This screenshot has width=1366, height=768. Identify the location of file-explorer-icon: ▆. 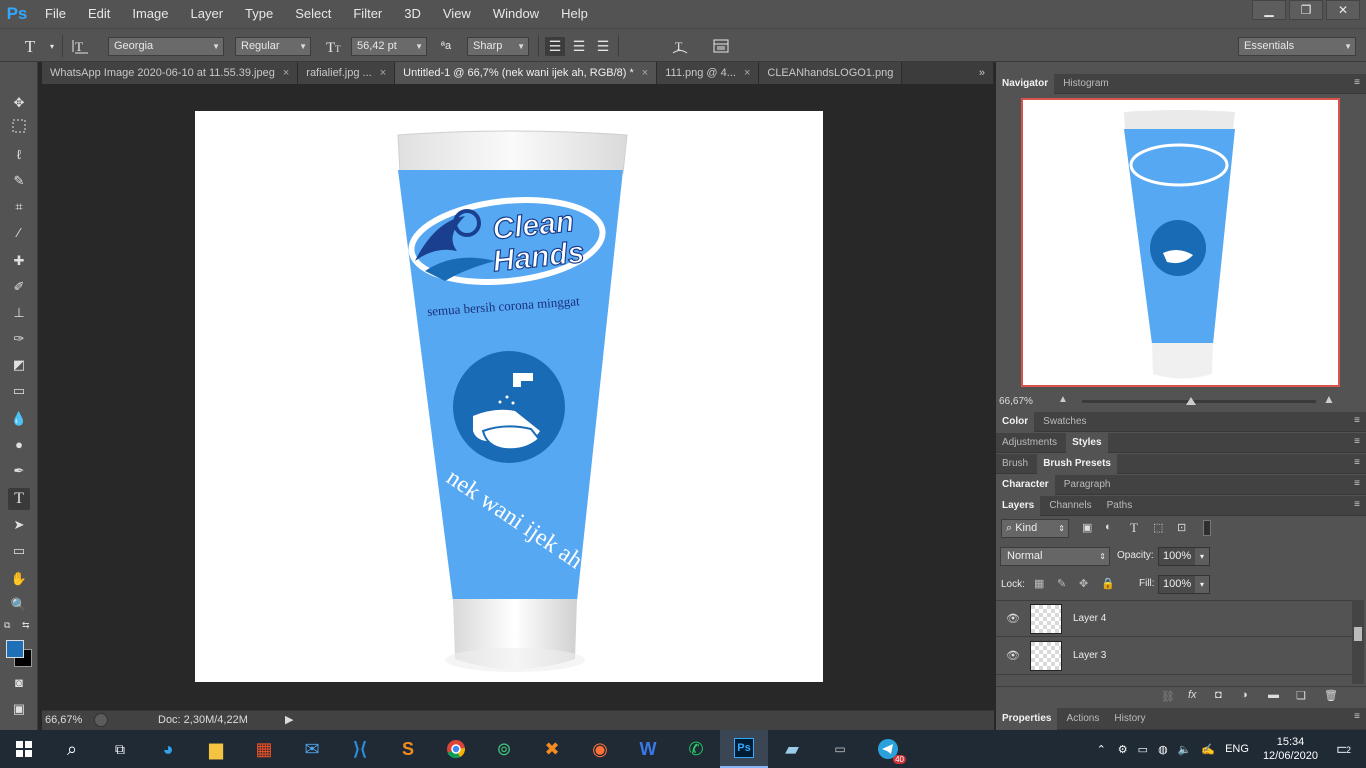
(216, 749).